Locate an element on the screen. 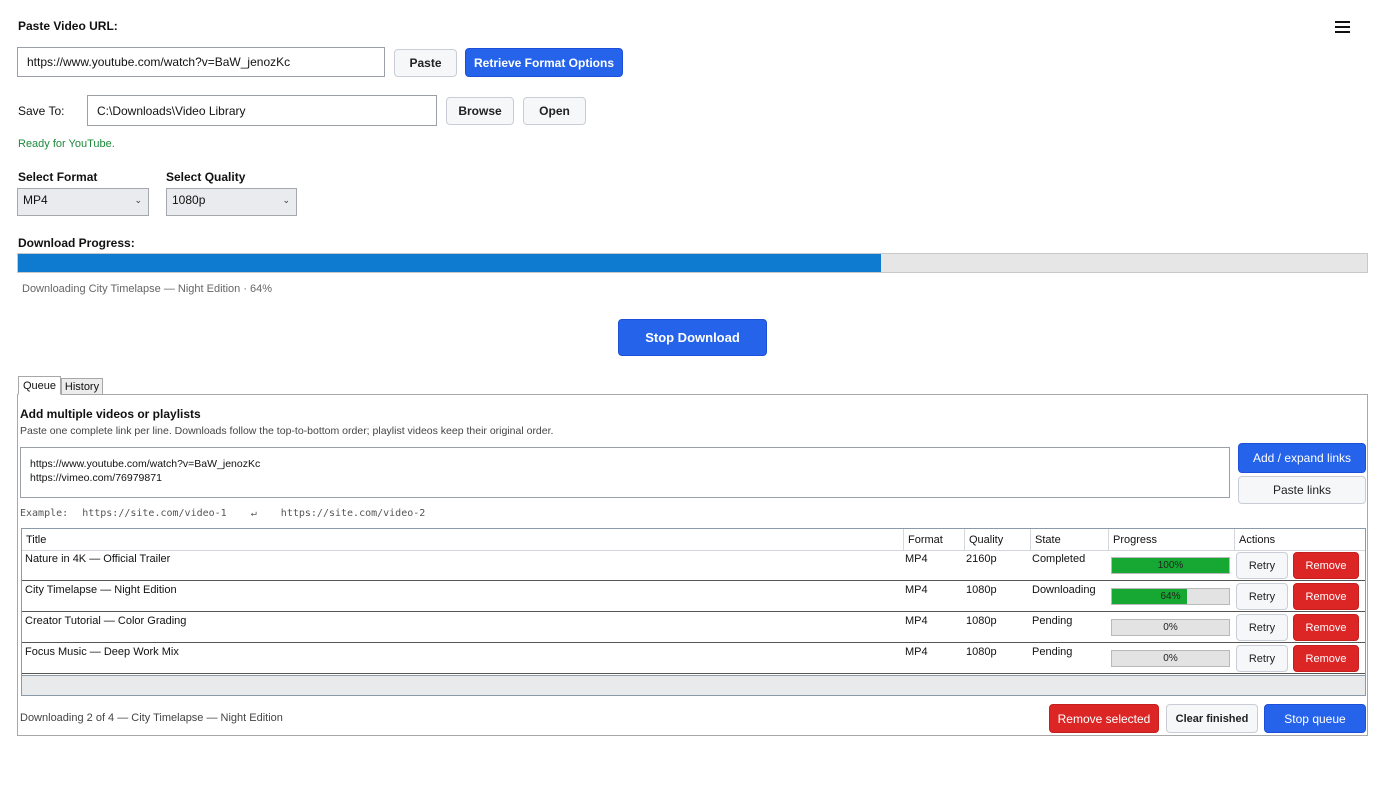 This screenshot has width=1399, height=787. row-progress-bar: 64% is located at coordinates (1170, 596).